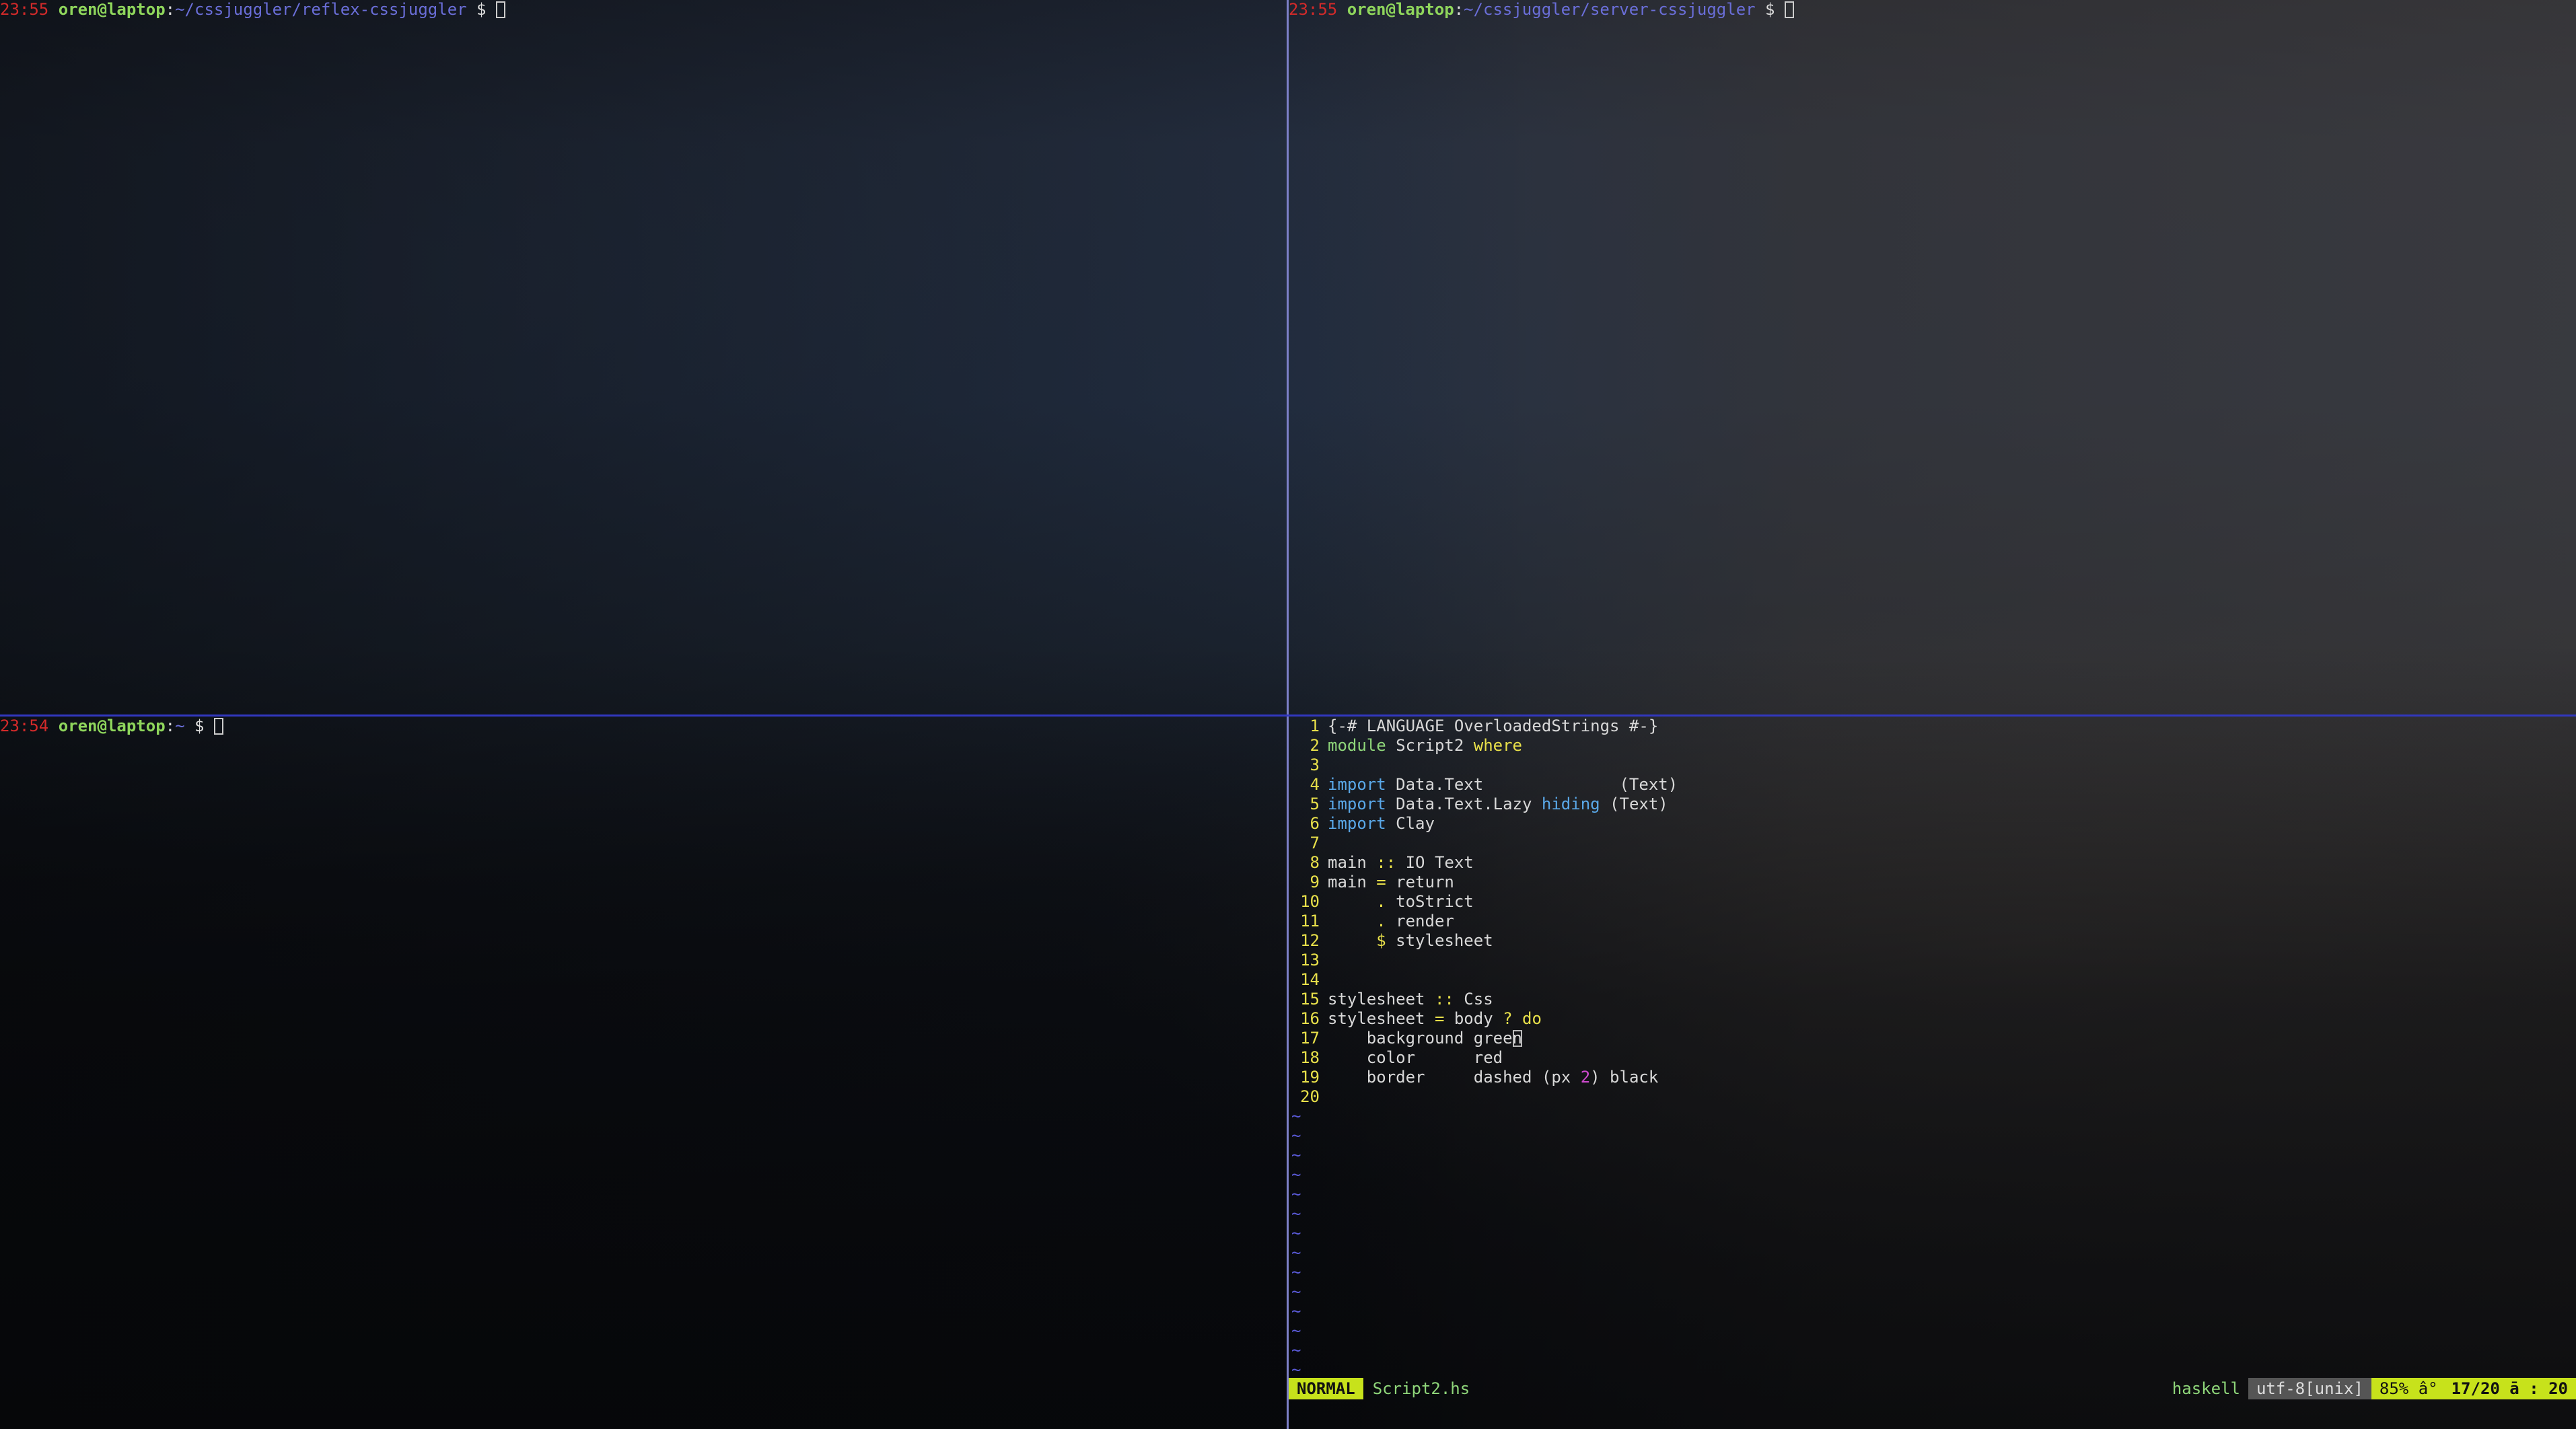 The width and height of the screenshot is (2576, 1429). Describe the element at coordinates (1310, 940) in the screenshot. I see `line-number: 12` at that location.